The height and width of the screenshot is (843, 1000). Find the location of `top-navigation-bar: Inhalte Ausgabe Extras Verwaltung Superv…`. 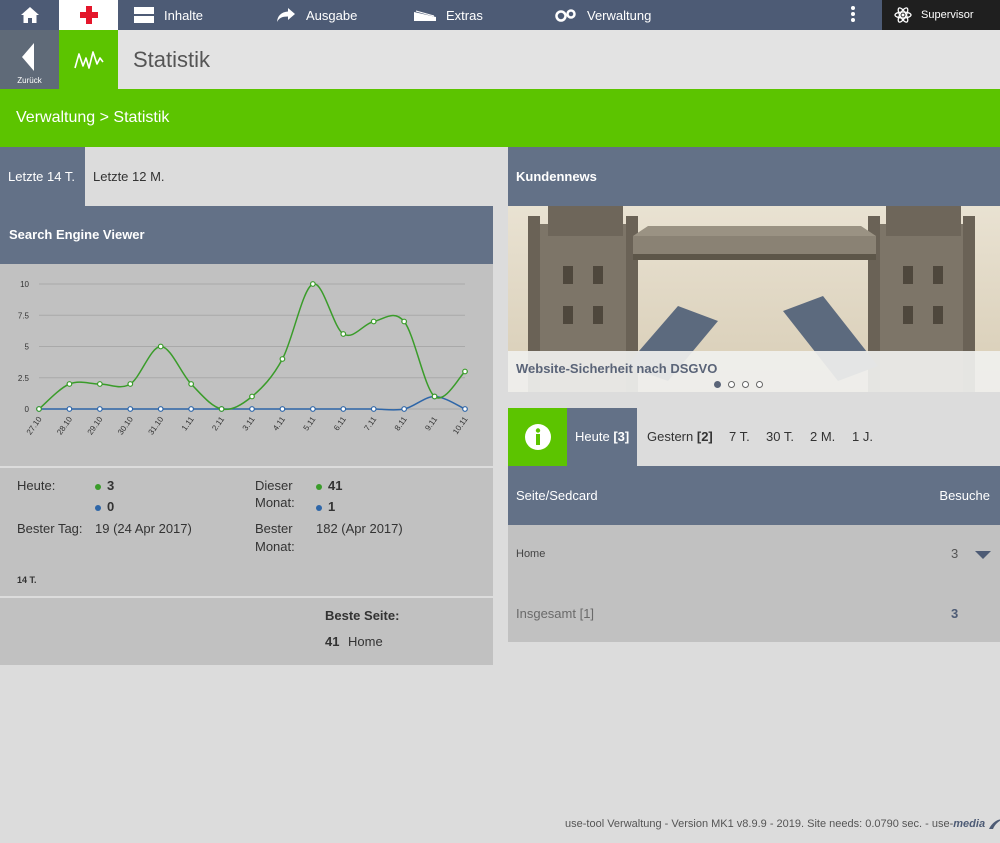

top-navigation-bar: Inhalte Ausgabe Extras Verwaltung Superv… is located at coordinates (500, 15).